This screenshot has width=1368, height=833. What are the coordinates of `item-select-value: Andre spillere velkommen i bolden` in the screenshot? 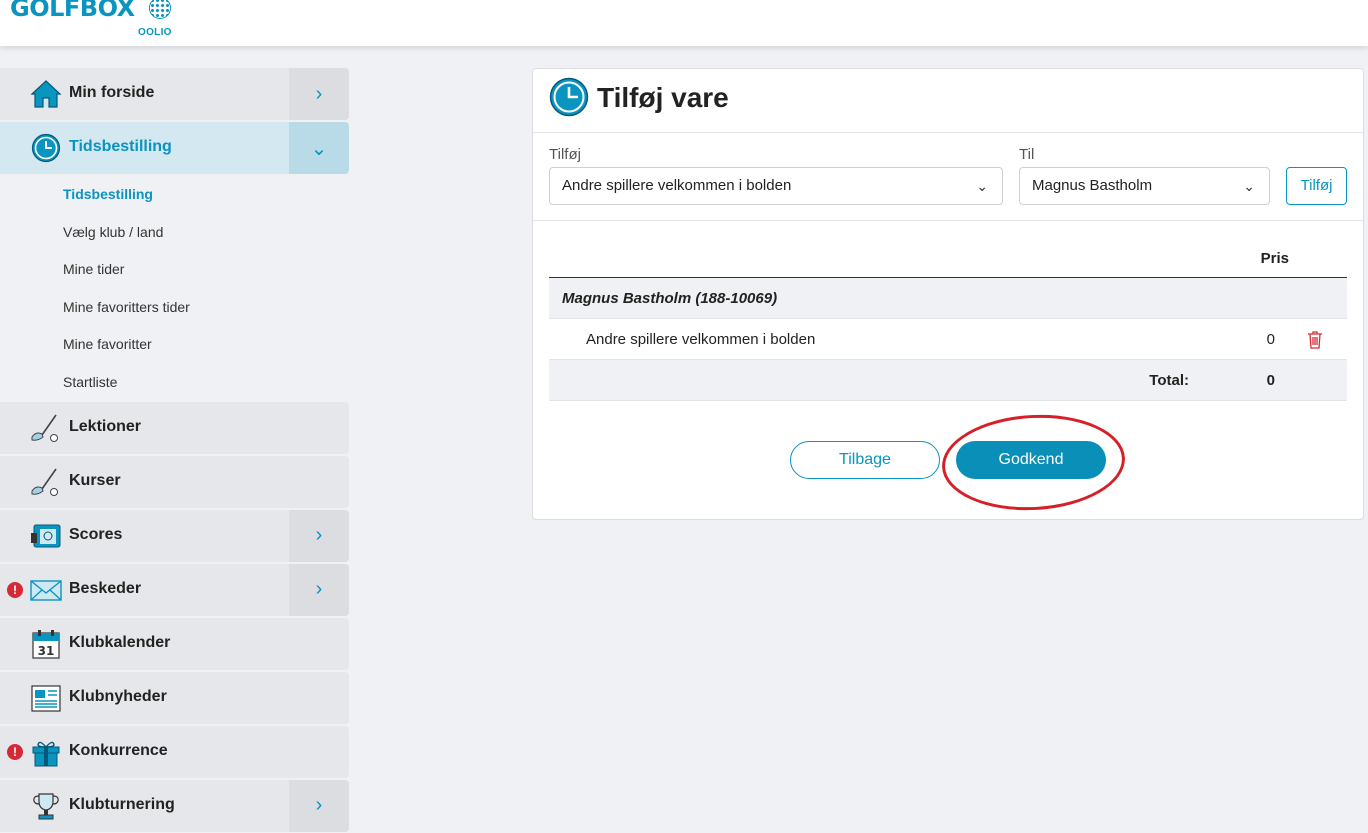 It's located at (677, 185).